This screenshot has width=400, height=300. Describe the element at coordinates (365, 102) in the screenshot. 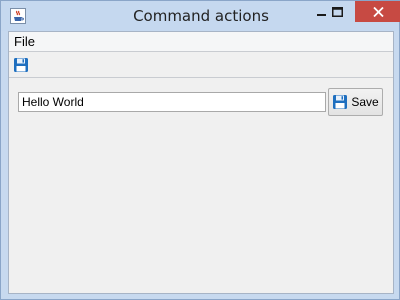

I see `save-button-label: Save` at that location.